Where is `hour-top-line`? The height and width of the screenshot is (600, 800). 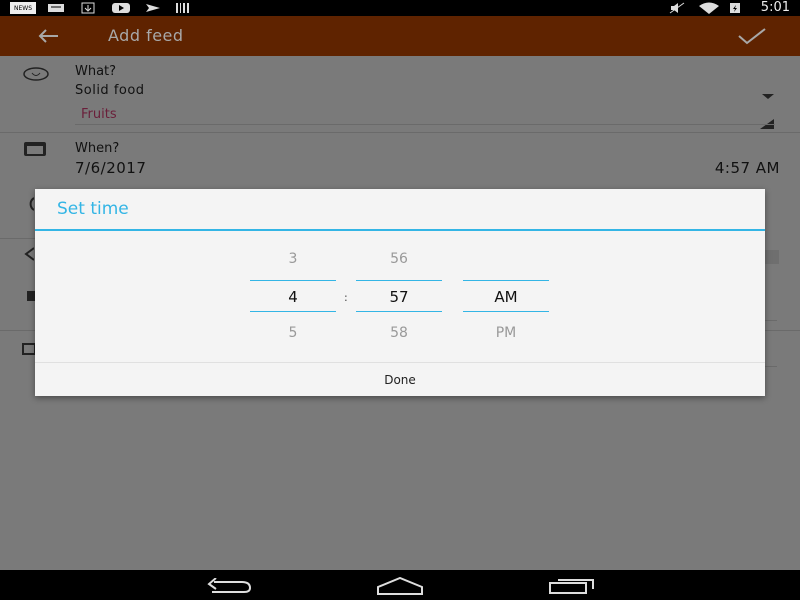
hour-top-line is located at coordinates (293, 280).